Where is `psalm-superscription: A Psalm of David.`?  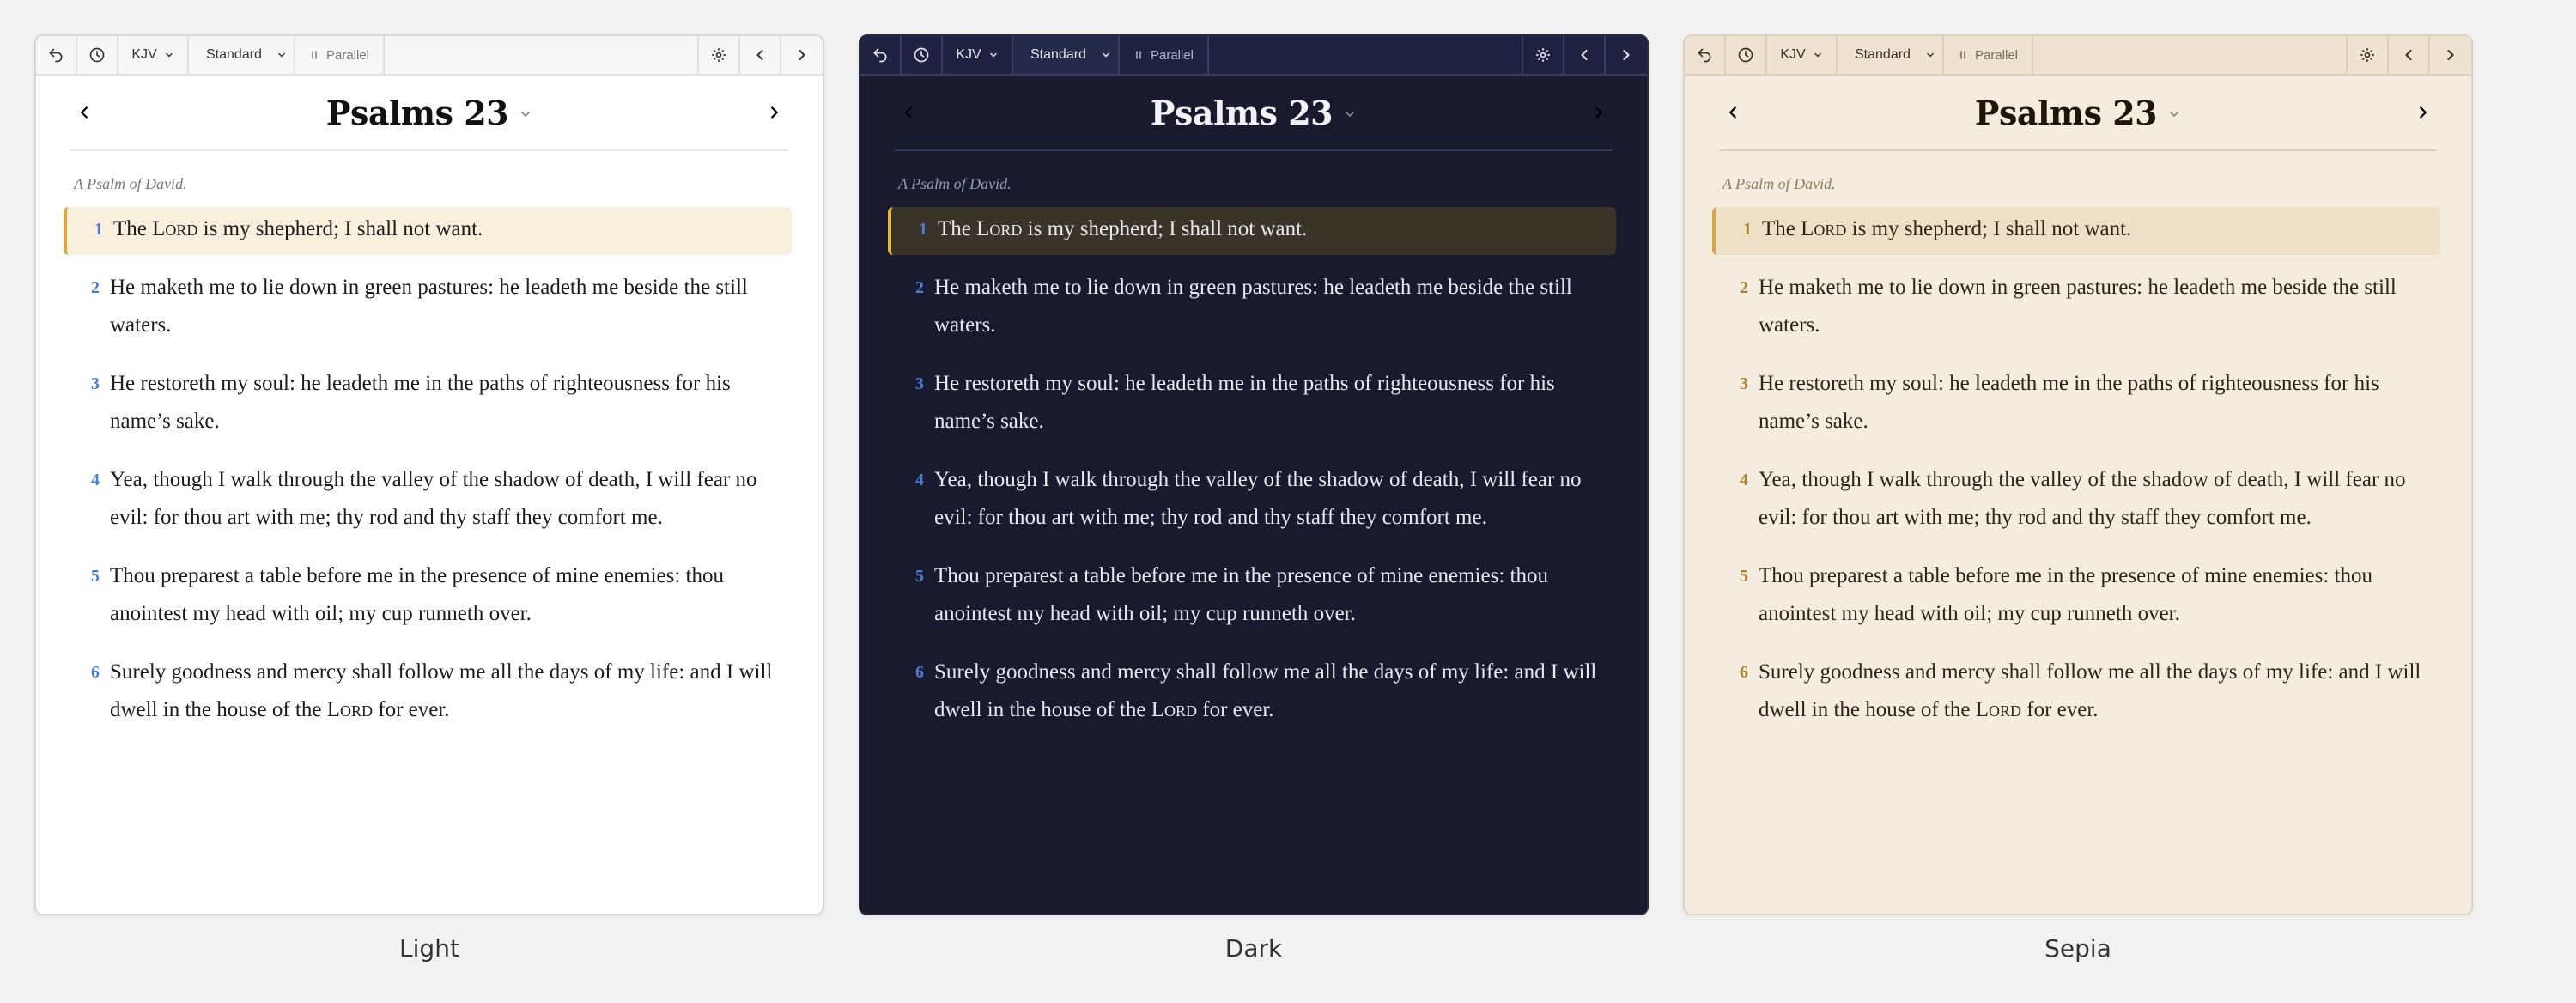 psalm-superscription: A Psalm of David. is located at coordinates (1779, 183).